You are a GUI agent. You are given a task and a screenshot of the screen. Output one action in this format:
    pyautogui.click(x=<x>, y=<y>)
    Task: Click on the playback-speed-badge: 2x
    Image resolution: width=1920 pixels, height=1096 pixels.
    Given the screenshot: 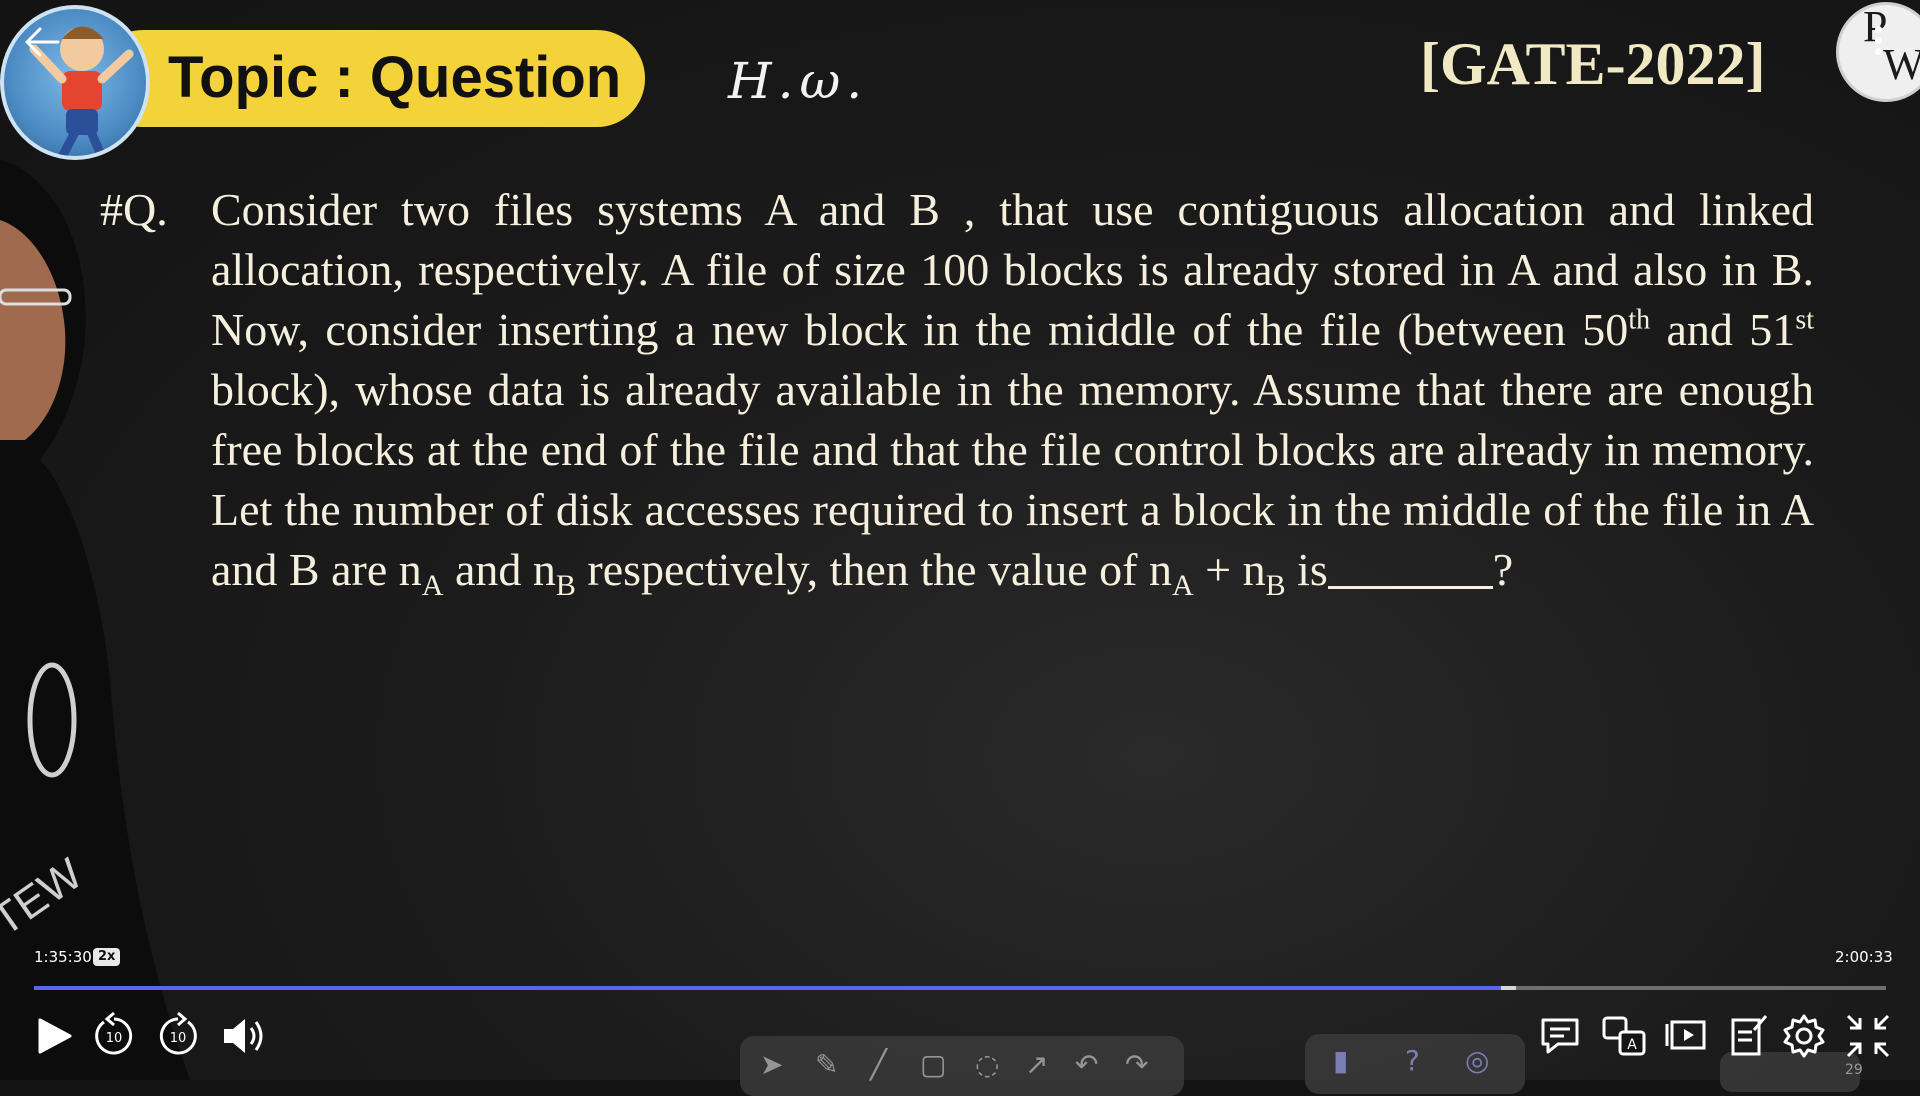 What is the action you would take?
    pyautogui.click(x=107, y=957)
    